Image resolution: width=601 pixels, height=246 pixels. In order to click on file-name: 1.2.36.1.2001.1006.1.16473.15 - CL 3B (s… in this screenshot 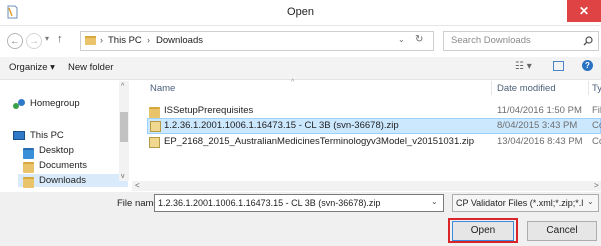, I will do `click(281, 125)`.